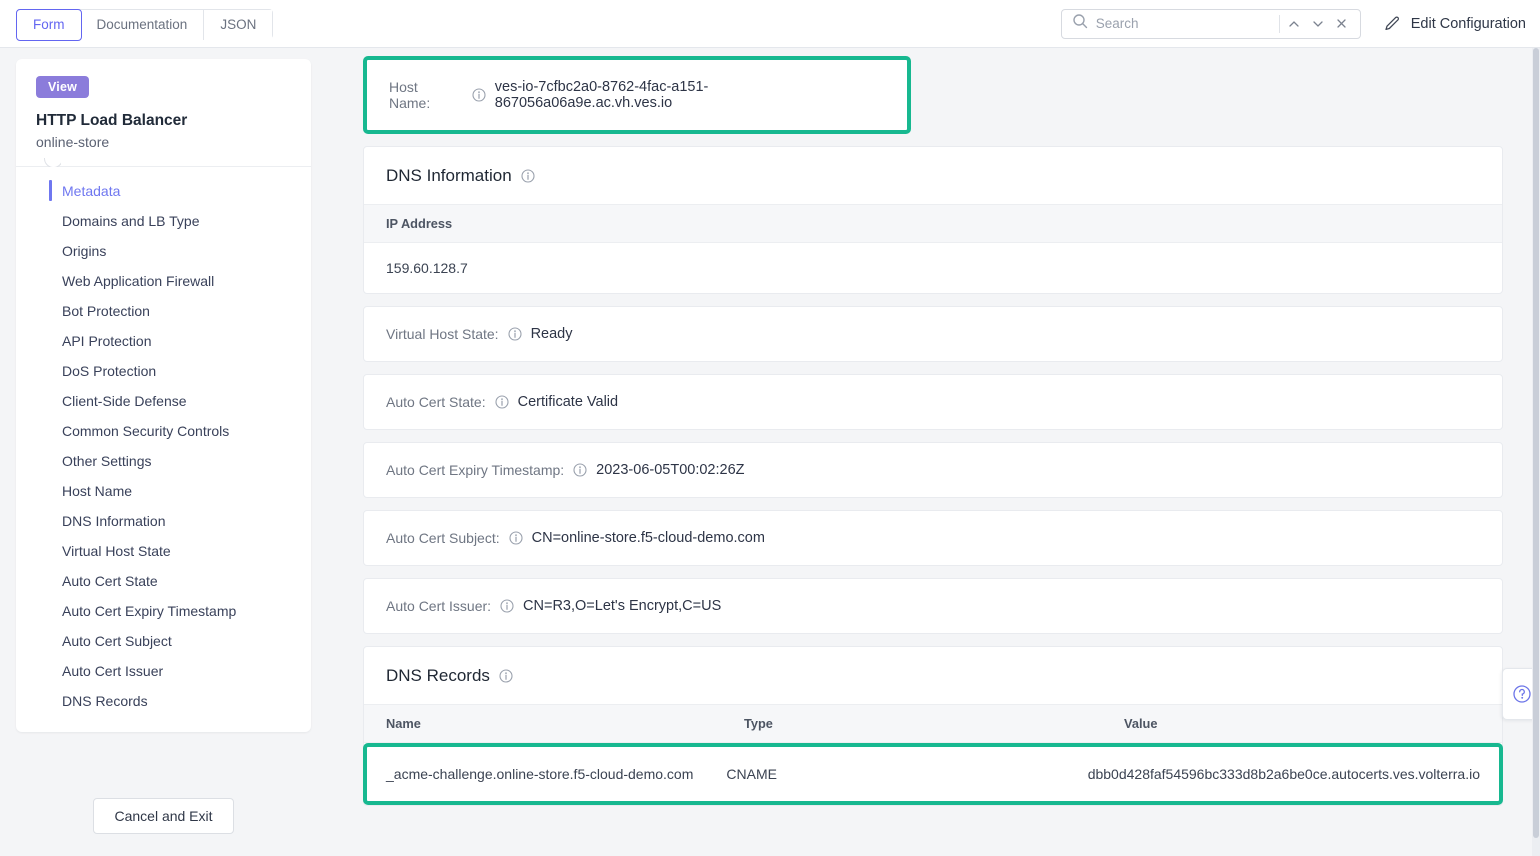 This screenshot has width=1540, height=856. I want to click on edit-configuration-label: Edit Configuration, so click(1468, 23).